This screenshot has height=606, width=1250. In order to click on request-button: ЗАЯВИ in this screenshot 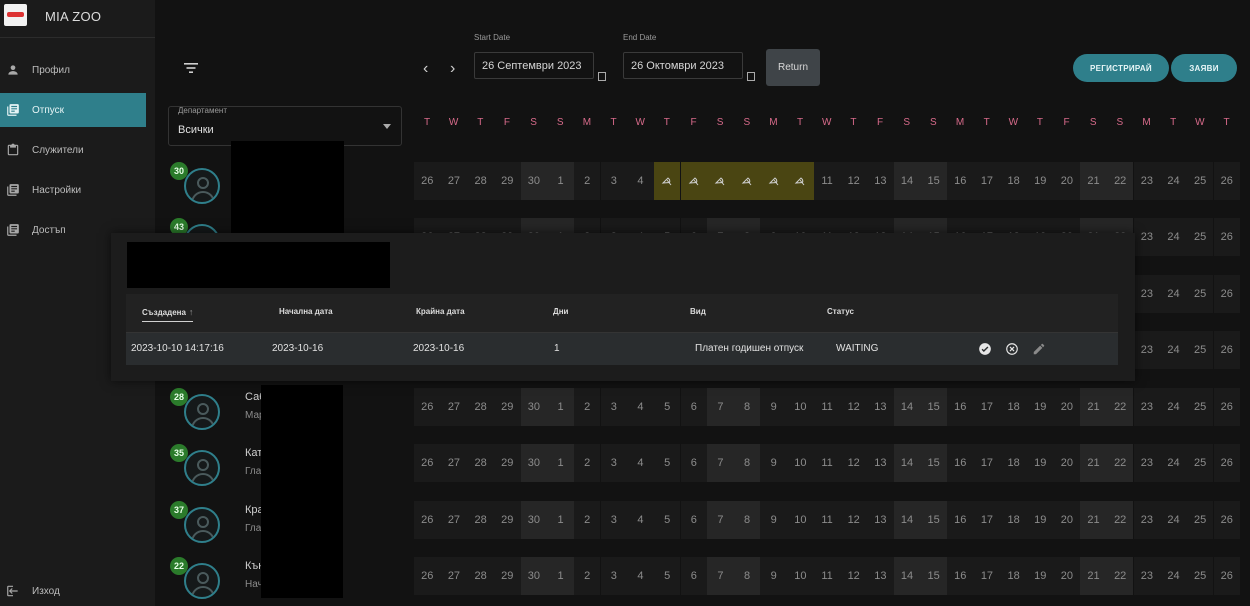, I will do `click(1204, 68)`.